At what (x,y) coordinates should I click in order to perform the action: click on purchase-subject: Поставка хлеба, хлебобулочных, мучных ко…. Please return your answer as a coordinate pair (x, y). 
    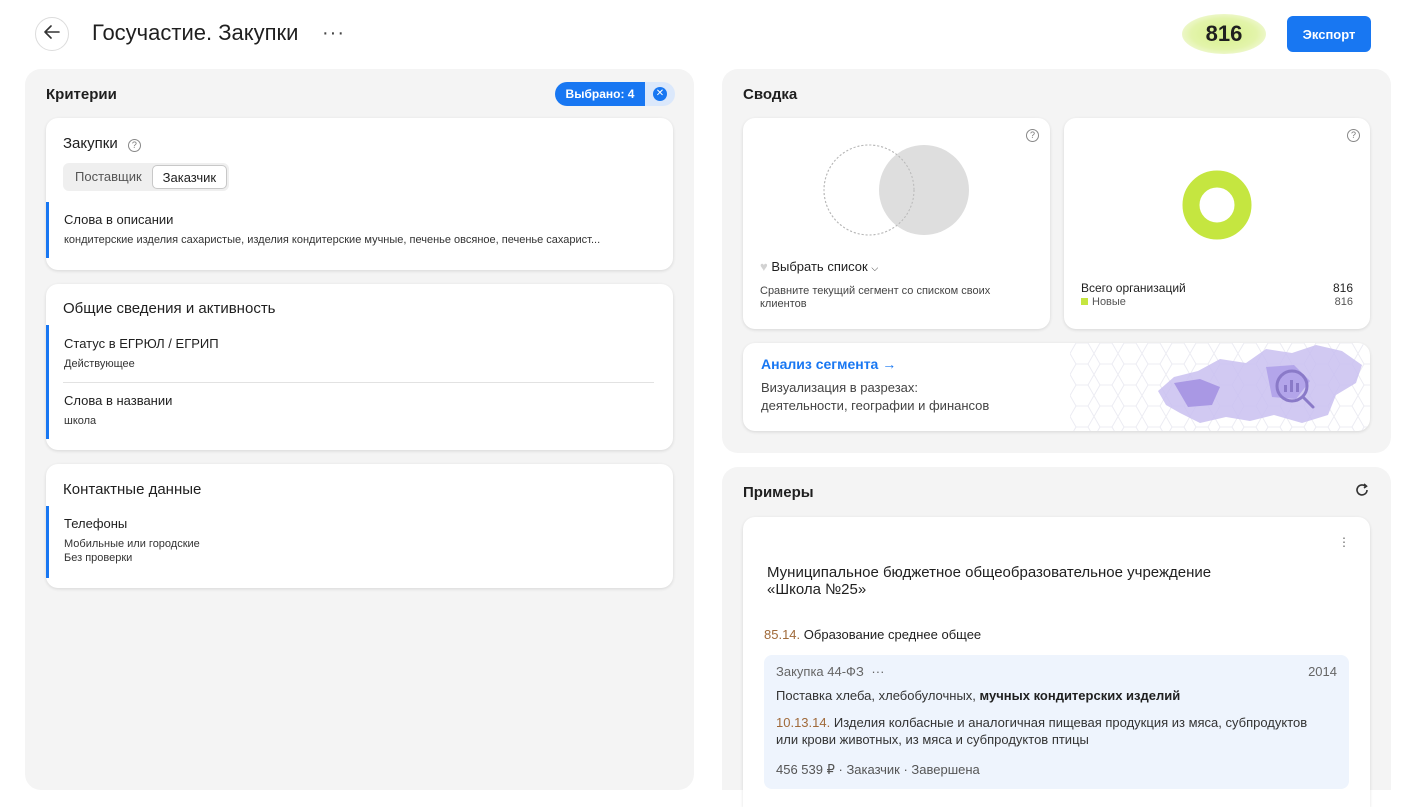
    Looking at the image, I should click on (978, 695).